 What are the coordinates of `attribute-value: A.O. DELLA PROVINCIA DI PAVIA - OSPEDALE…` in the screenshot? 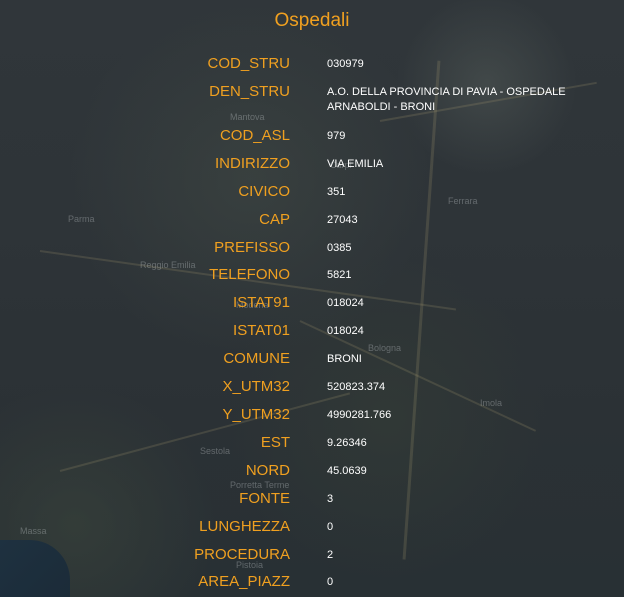 It's located at (446, 99).